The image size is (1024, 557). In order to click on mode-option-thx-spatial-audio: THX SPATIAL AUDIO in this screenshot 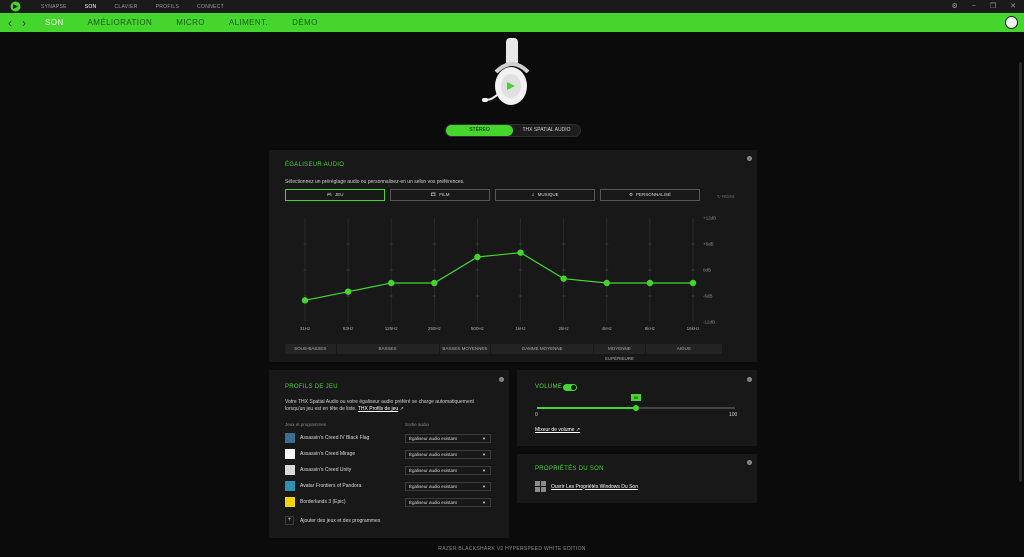, I will do `click(546, 130)`.